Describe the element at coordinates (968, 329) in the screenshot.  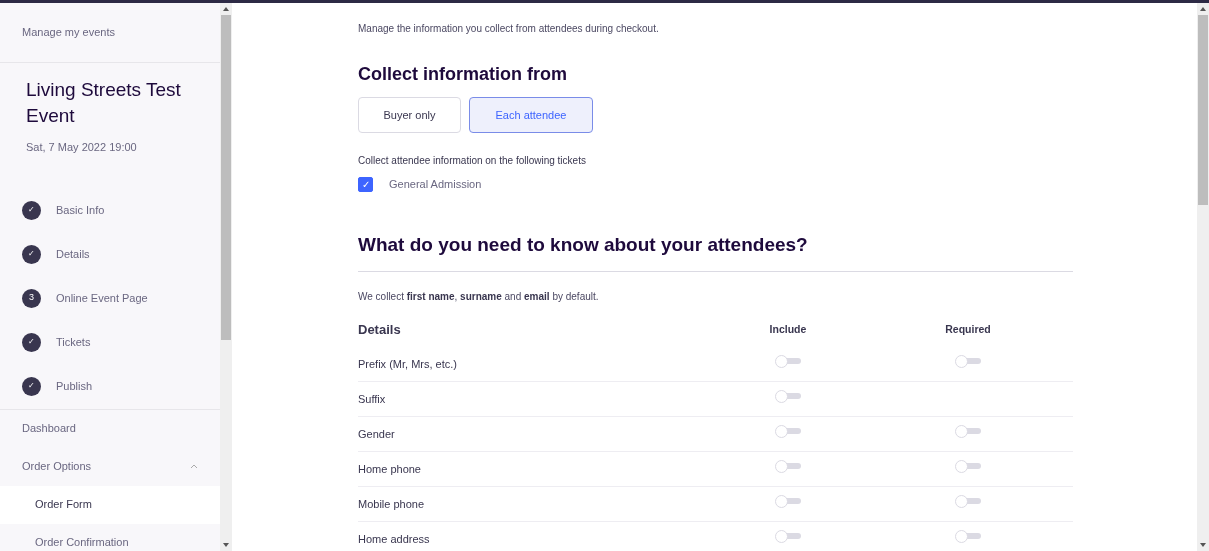
I see `column-header: Required` at that location.